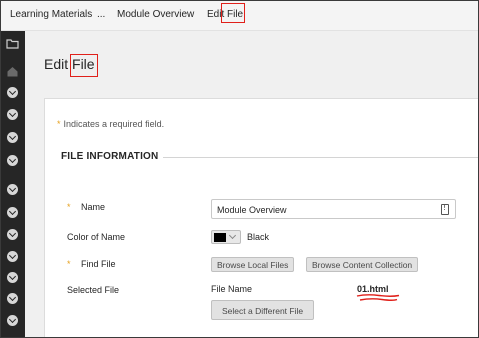 The width and height of the screenshot is (479, 338). Describe the element at coordinates (252, 210) in the screenshot. I see `name-input-value: Module Overview` at that location.